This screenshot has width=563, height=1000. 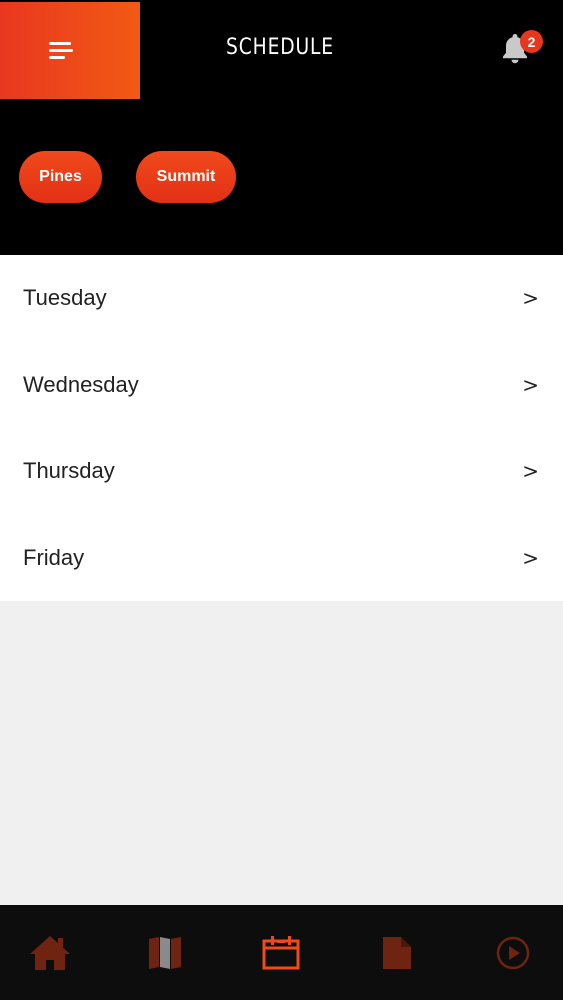 I want to click on day-label: Tuesday, so click(x=65, y=298).